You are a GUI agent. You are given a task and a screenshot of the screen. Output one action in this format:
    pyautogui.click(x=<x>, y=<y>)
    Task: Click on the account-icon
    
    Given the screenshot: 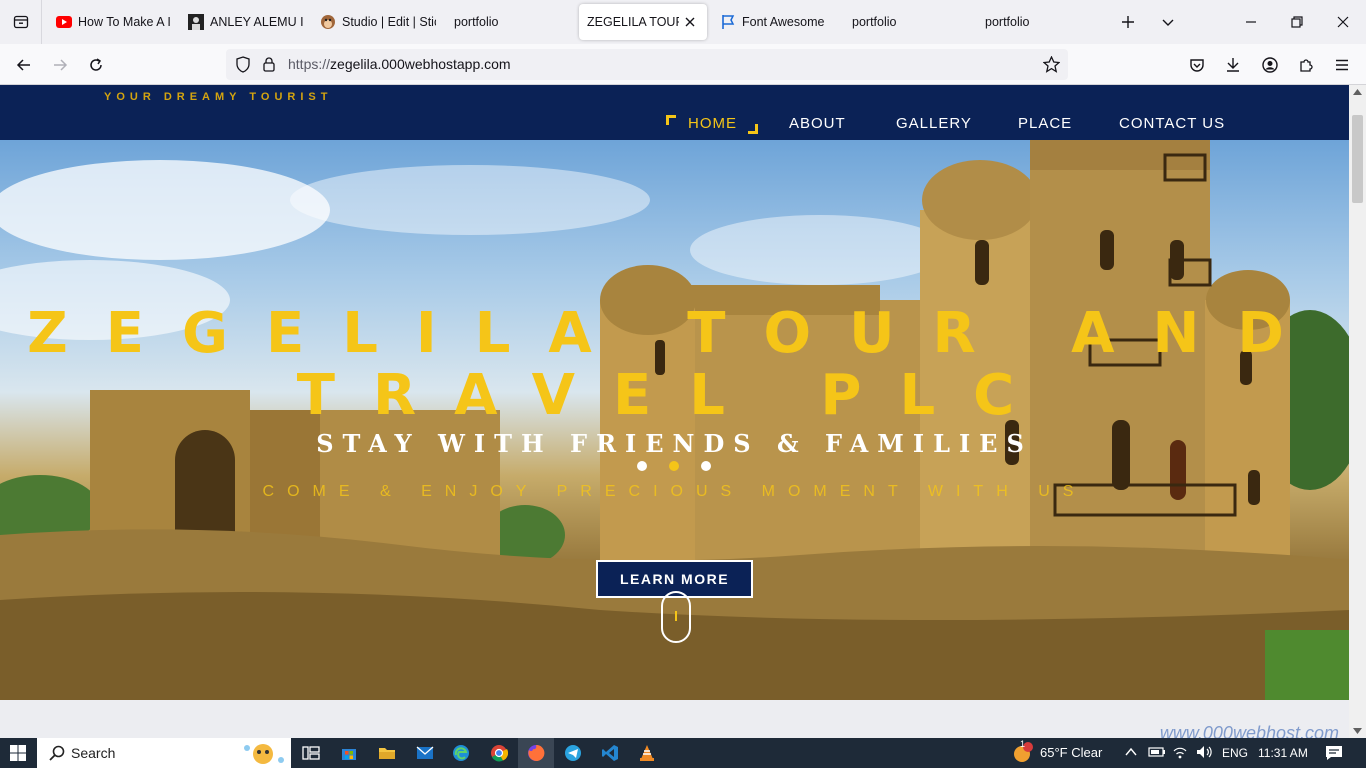 What is the action you would take?
    pyautogui.click(x=1270, y=65)
    